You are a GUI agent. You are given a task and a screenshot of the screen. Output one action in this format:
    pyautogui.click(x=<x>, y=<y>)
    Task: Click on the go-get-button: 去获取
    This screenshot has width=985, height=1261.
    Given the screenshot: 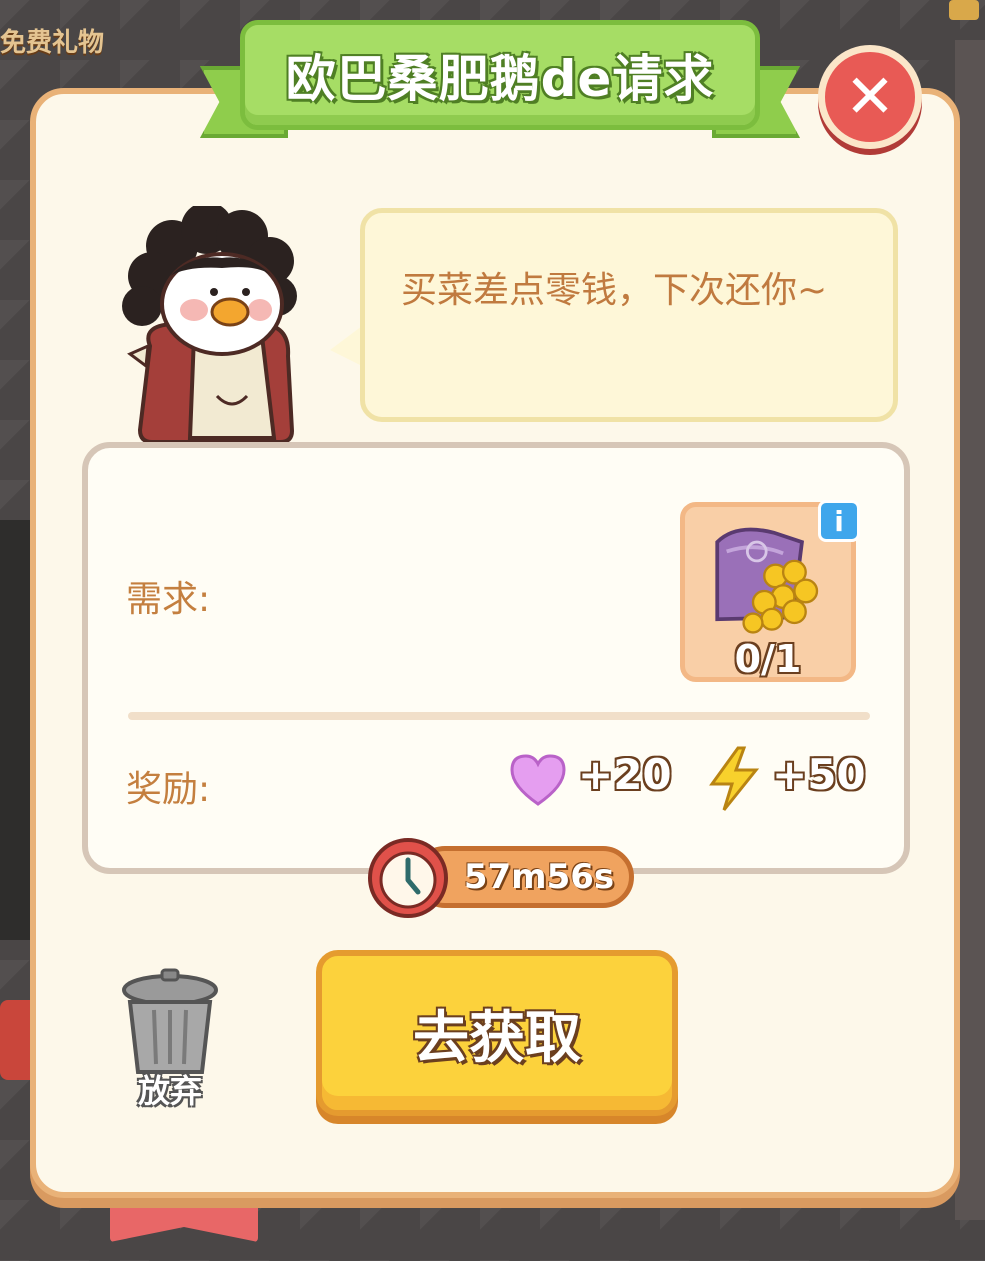 What is the action you would take?
    pyautogui.click(x=497, y=1033)
    